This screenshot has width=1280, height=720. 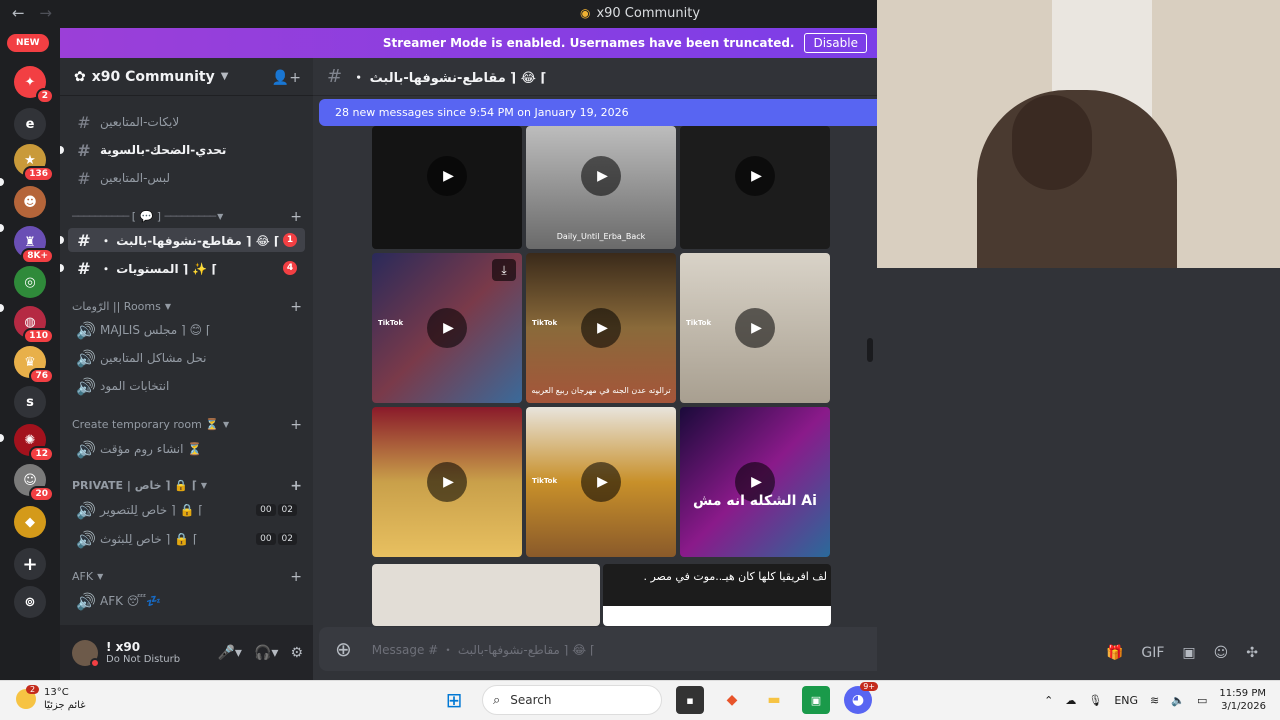 I want to click on chevron-up-icon: ⌃, so click(x=1048, y=700).